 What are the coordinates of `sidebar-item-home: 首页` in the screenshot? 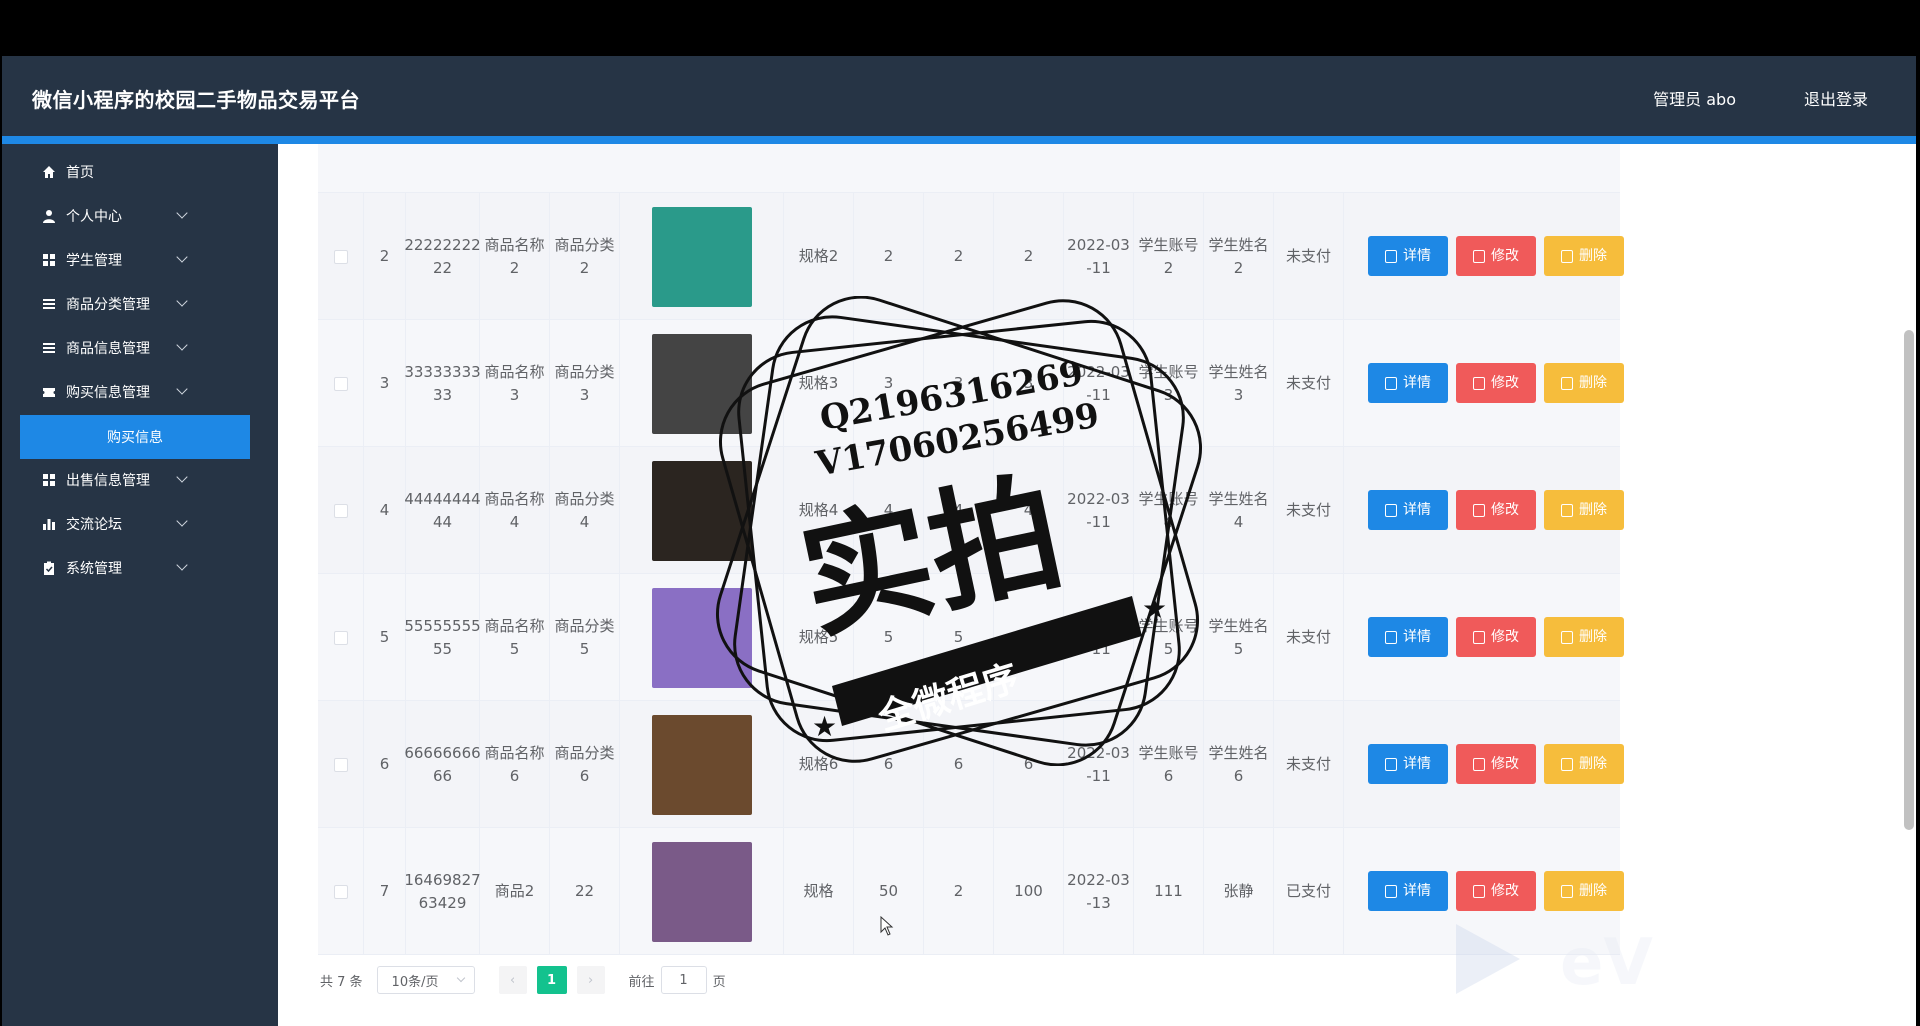 It's located at (142, 172).